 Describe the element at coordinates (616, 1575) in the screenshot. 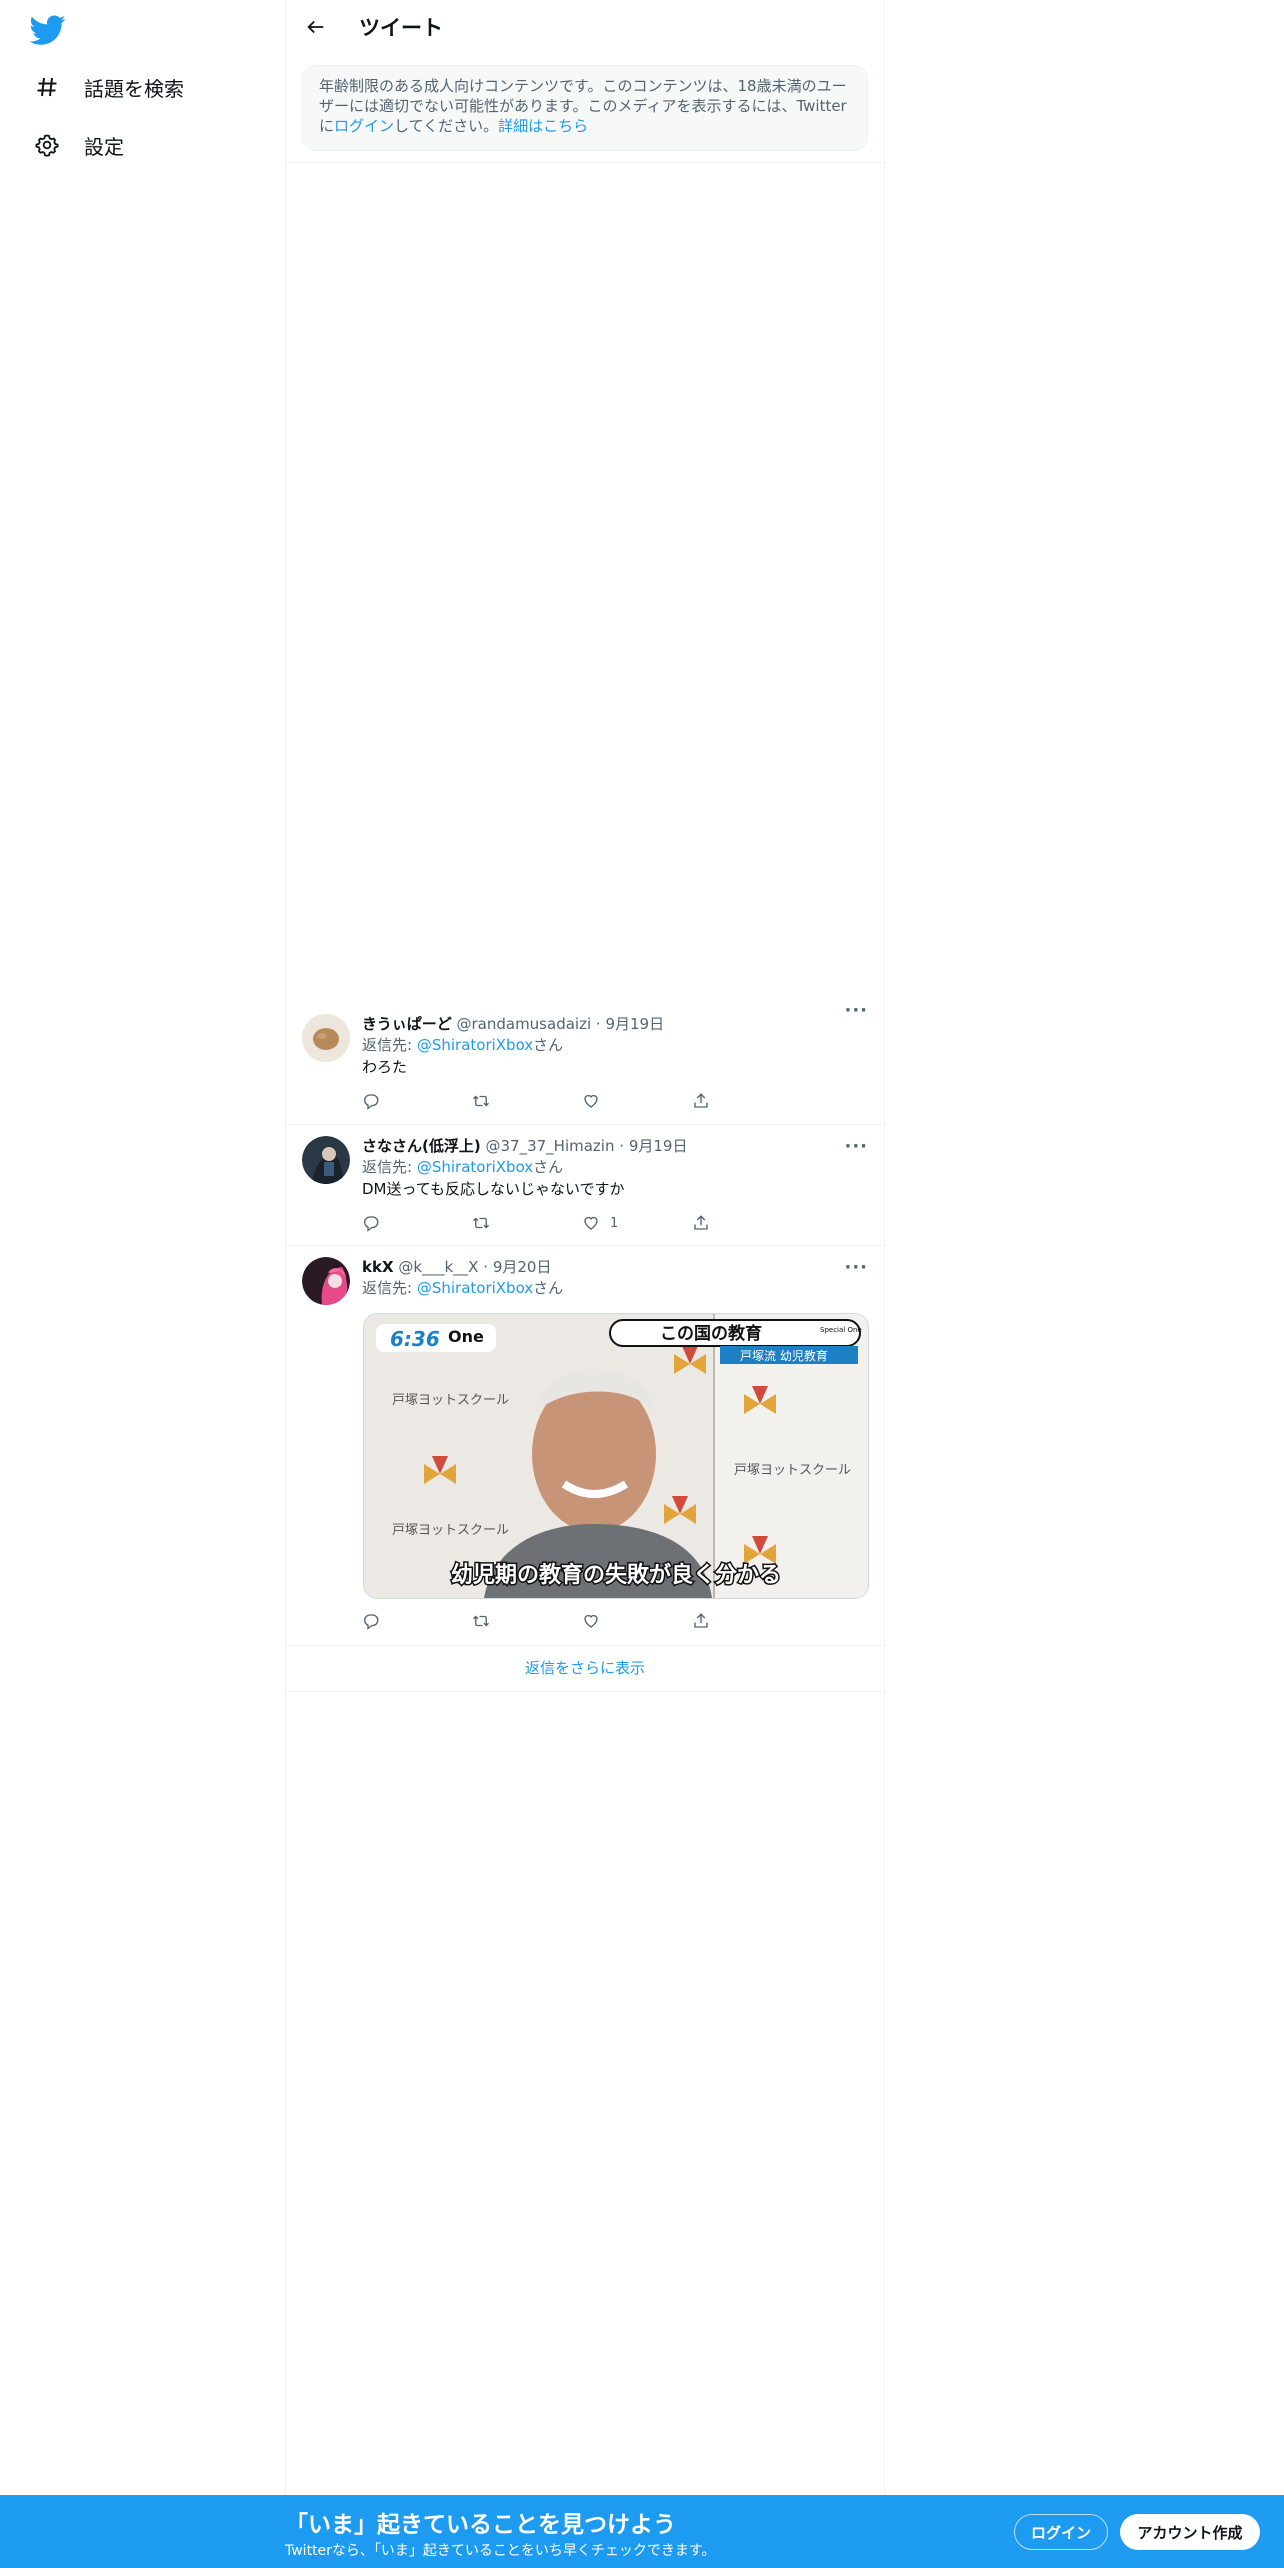

I see `video-caption: 幼児期の教育の失敗が良く分かる` at that location.